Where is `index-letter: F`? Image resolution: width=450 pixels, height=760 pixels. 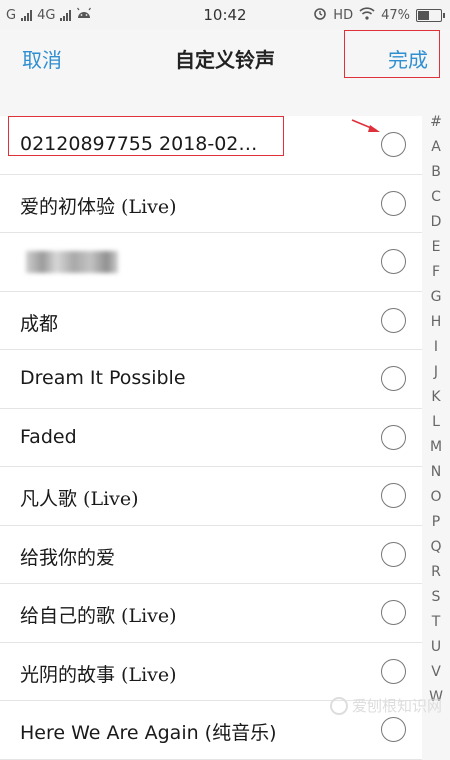 index-letter: F is located at coordinates (436, 272).